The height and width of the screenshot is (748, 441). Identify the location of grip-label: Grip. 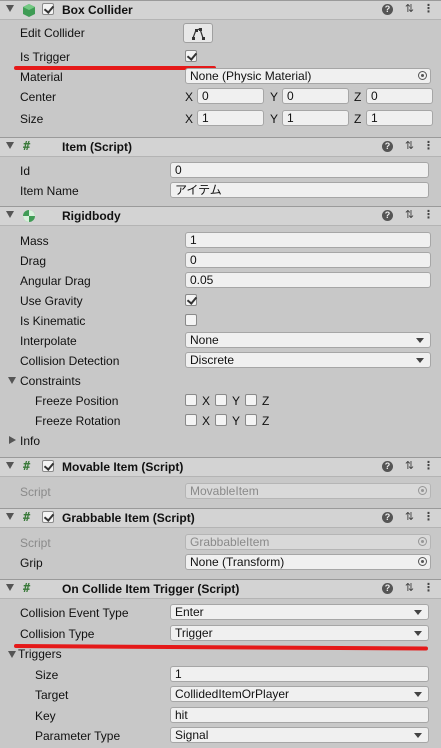
(31, 563).